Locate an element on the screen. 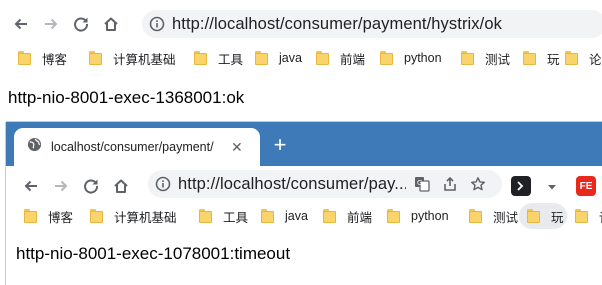 Image resolution: width=602 pixels, height=285 pixels. back-bookmarks-bar: 博客 计算机基础 工具 java 前端 python 测试 玩 论 is located at coordinates (301, 58).